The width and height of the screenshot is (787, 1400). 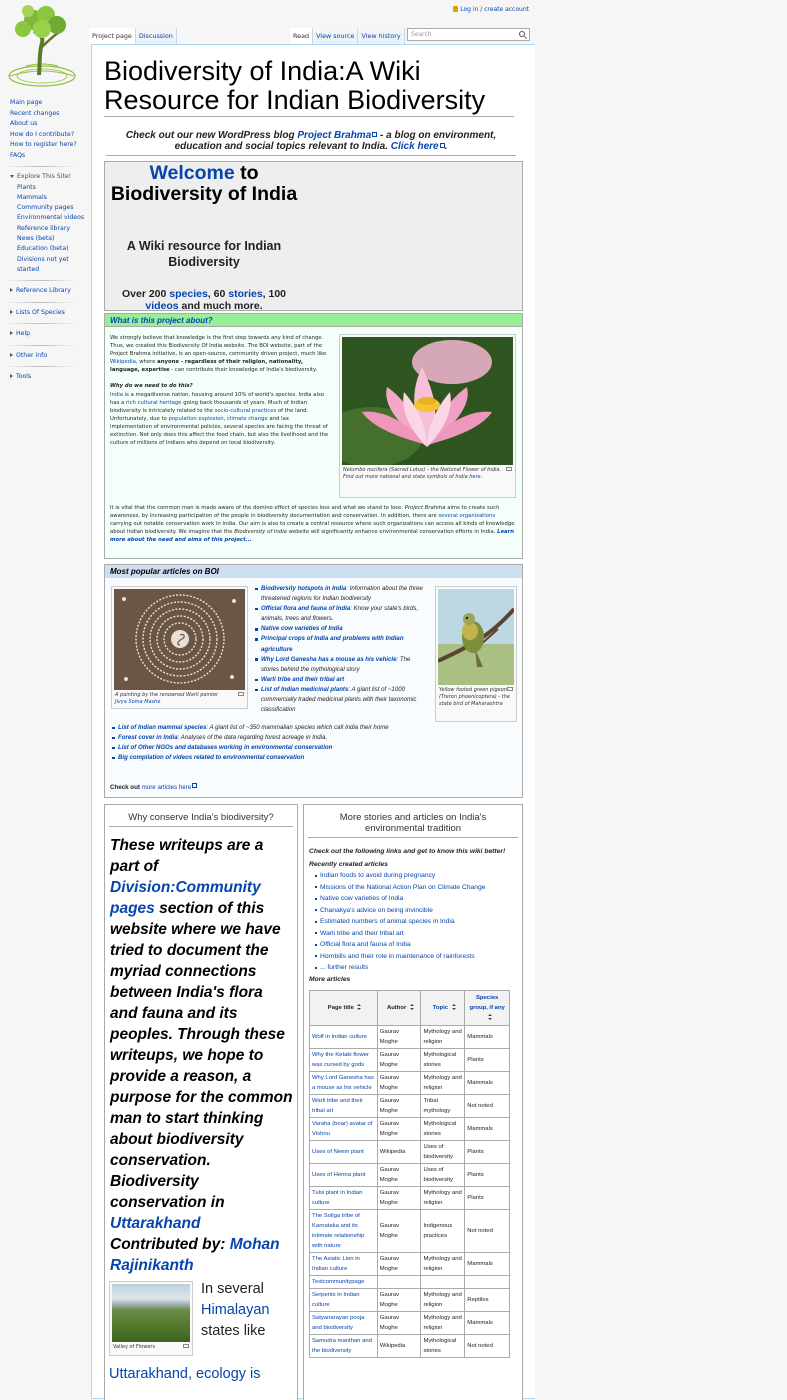 What do you see at coordinates (302, 36) in the screenshot?
I see `tab-read: Read` at bounding box center [302, 36].